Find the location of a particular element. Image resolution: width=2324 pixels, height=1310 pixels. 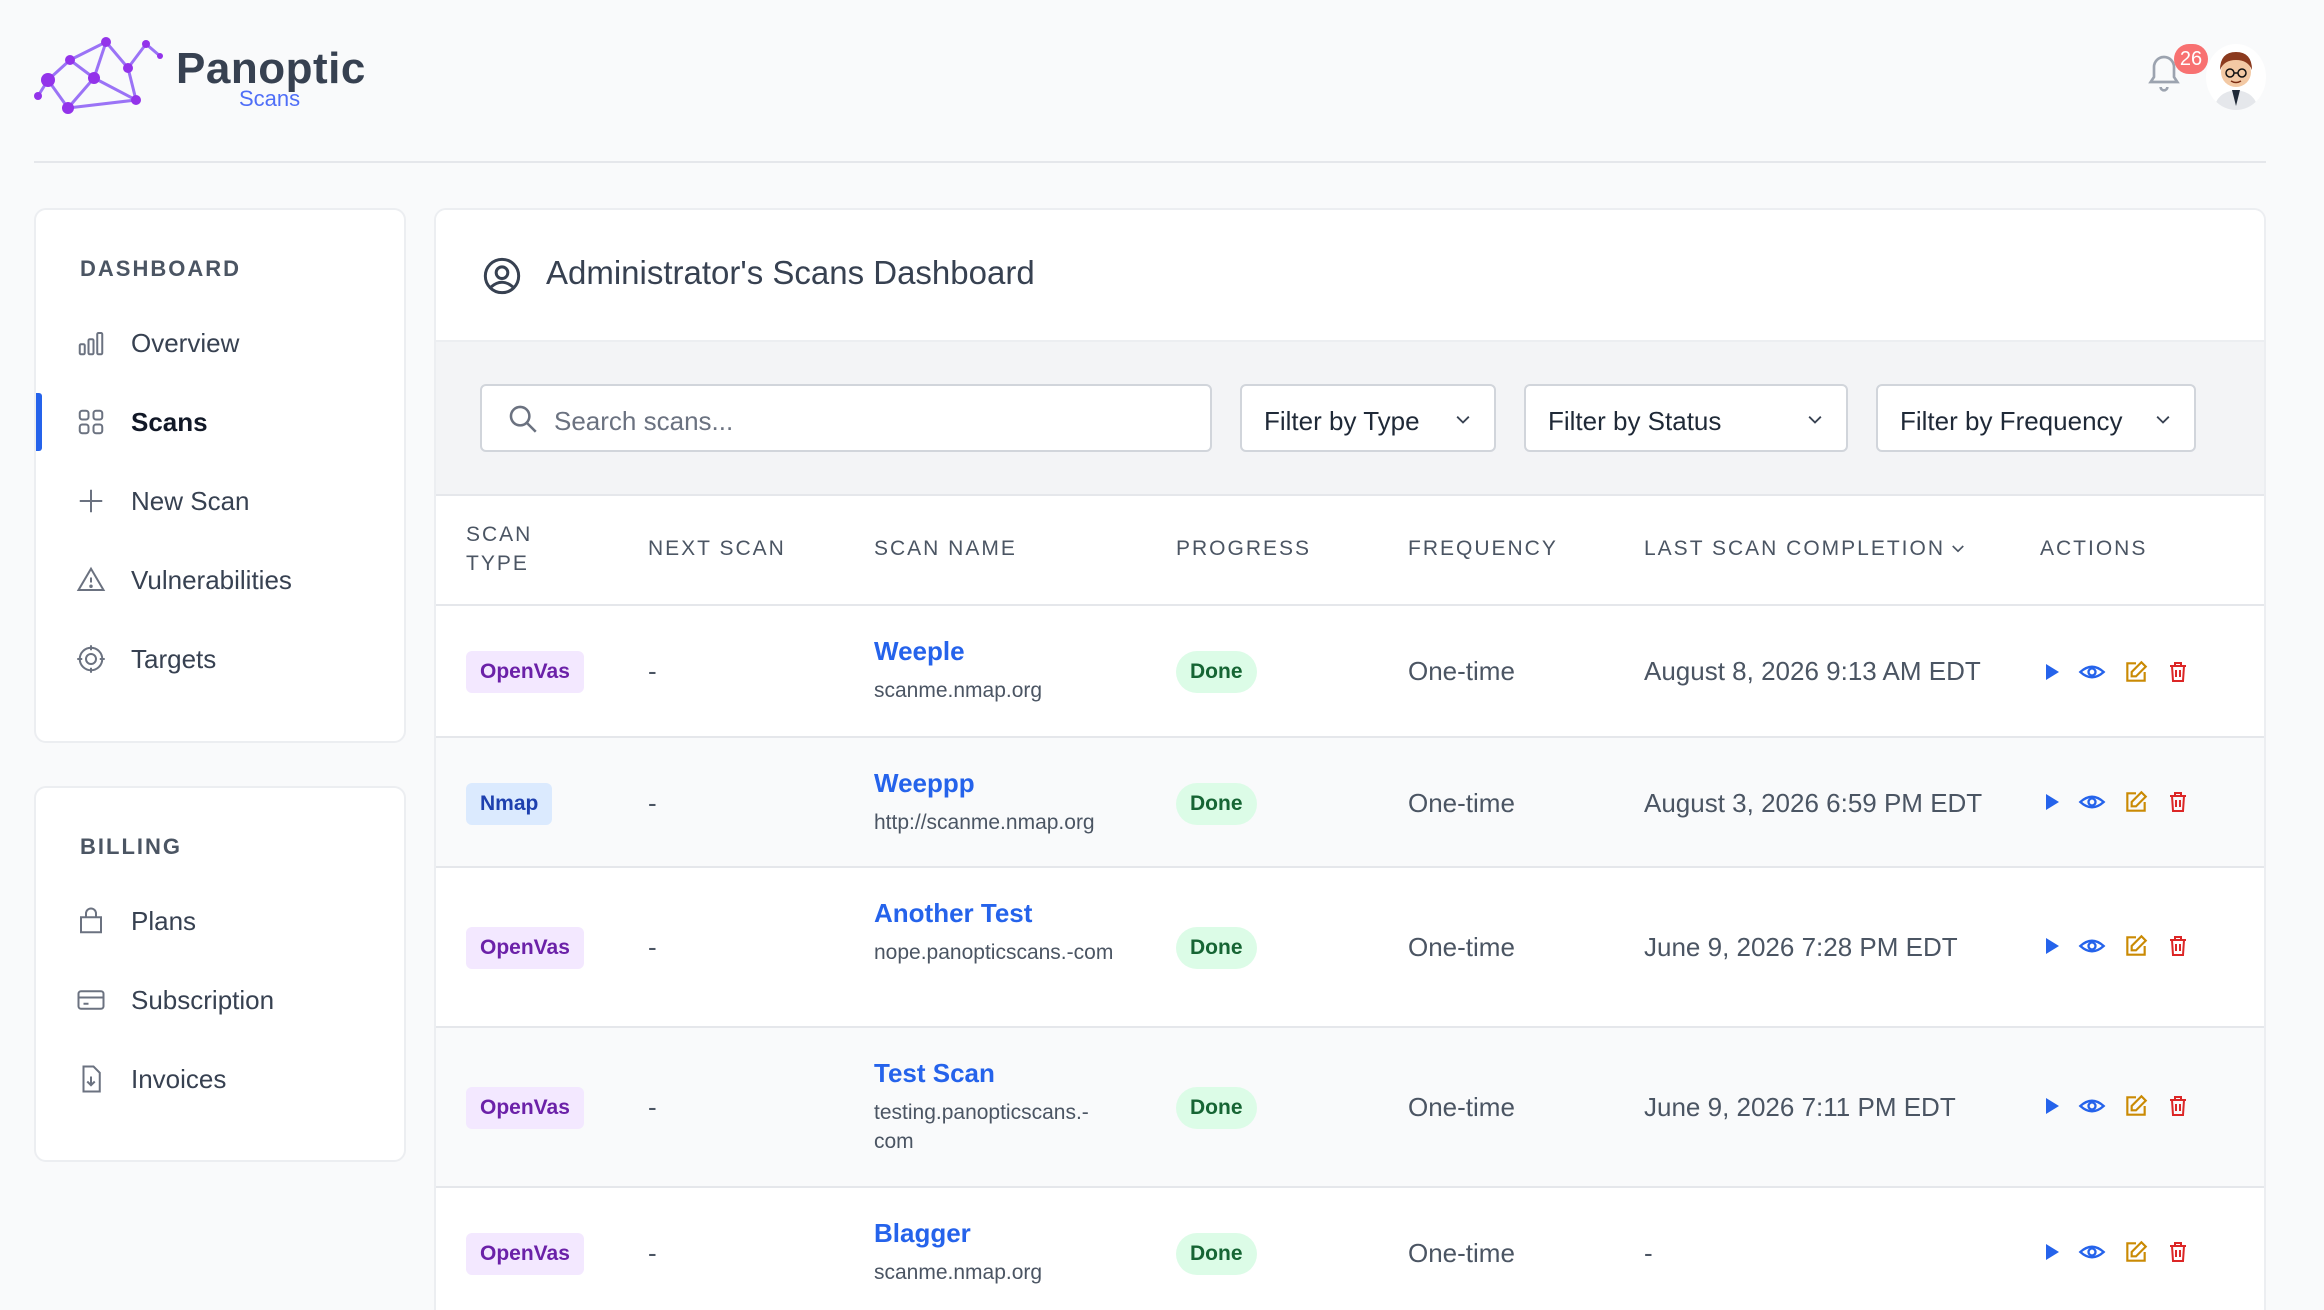

target-icon is located at coordinates (91, 659).